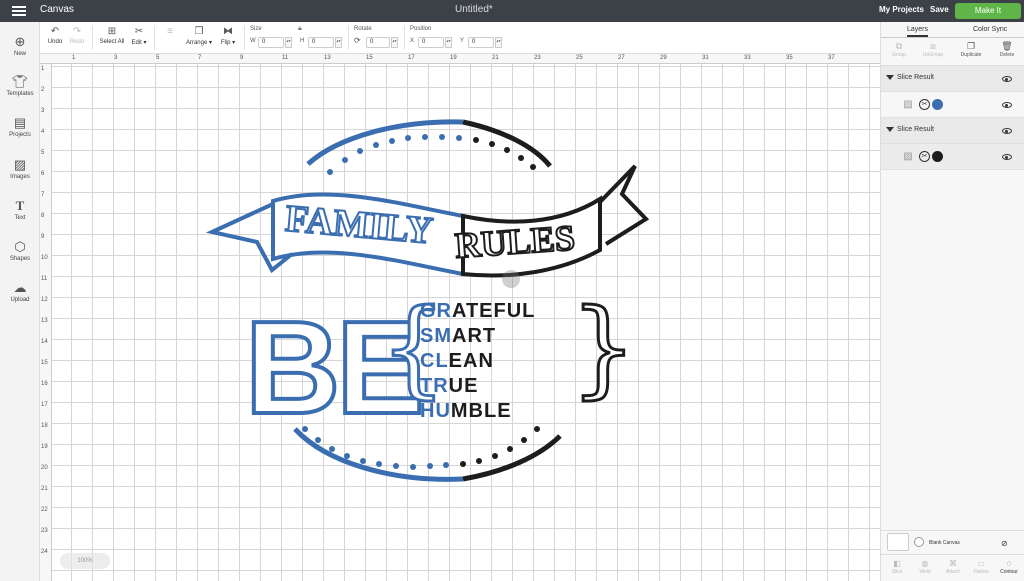 The width and height of the screenshot is (1024, 581). I want to click on app-title: Canvas, so click(57, 9).